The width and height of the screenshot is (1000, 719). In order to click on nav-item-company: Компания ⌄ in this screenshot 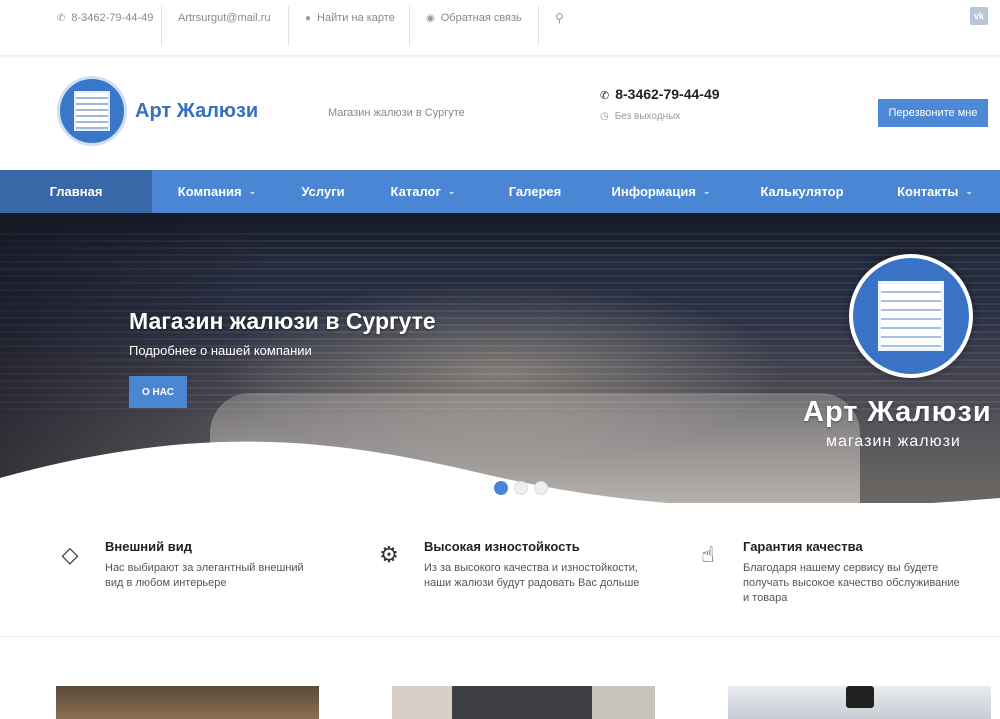, I will do `click(217, 191)`.